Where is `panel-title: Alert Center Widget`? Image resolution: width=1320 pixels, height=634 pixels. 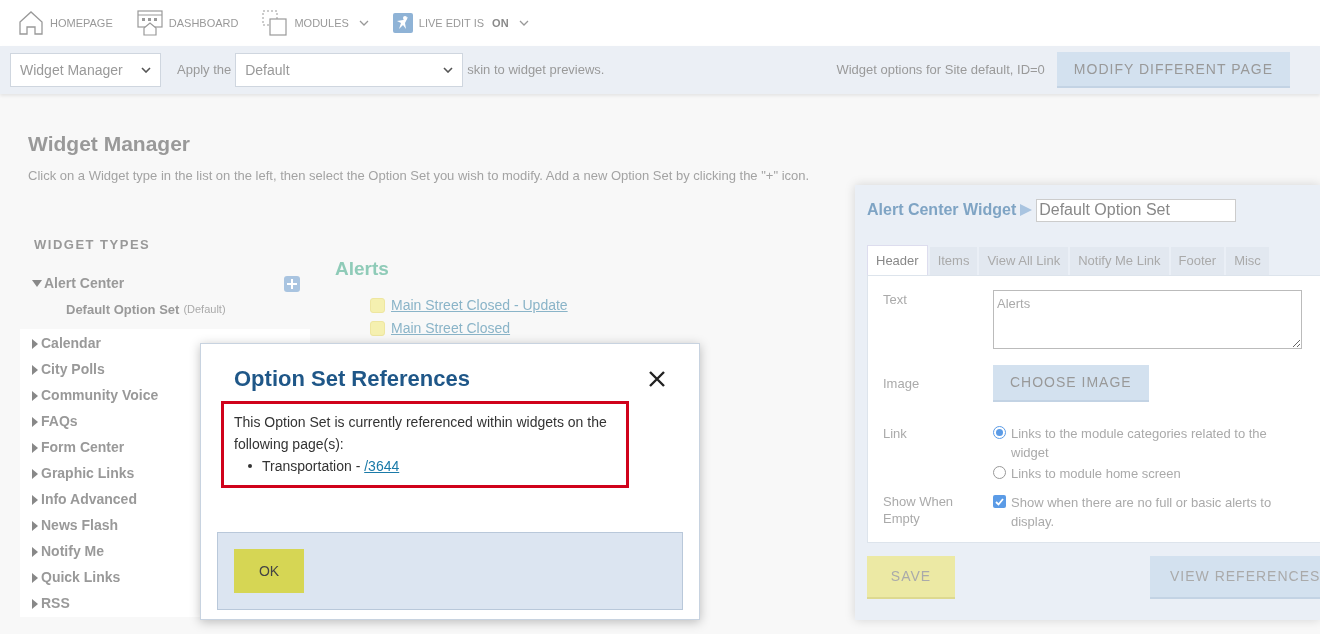
panel-title: Alert Center Widget is located at coordinates (942, 210).